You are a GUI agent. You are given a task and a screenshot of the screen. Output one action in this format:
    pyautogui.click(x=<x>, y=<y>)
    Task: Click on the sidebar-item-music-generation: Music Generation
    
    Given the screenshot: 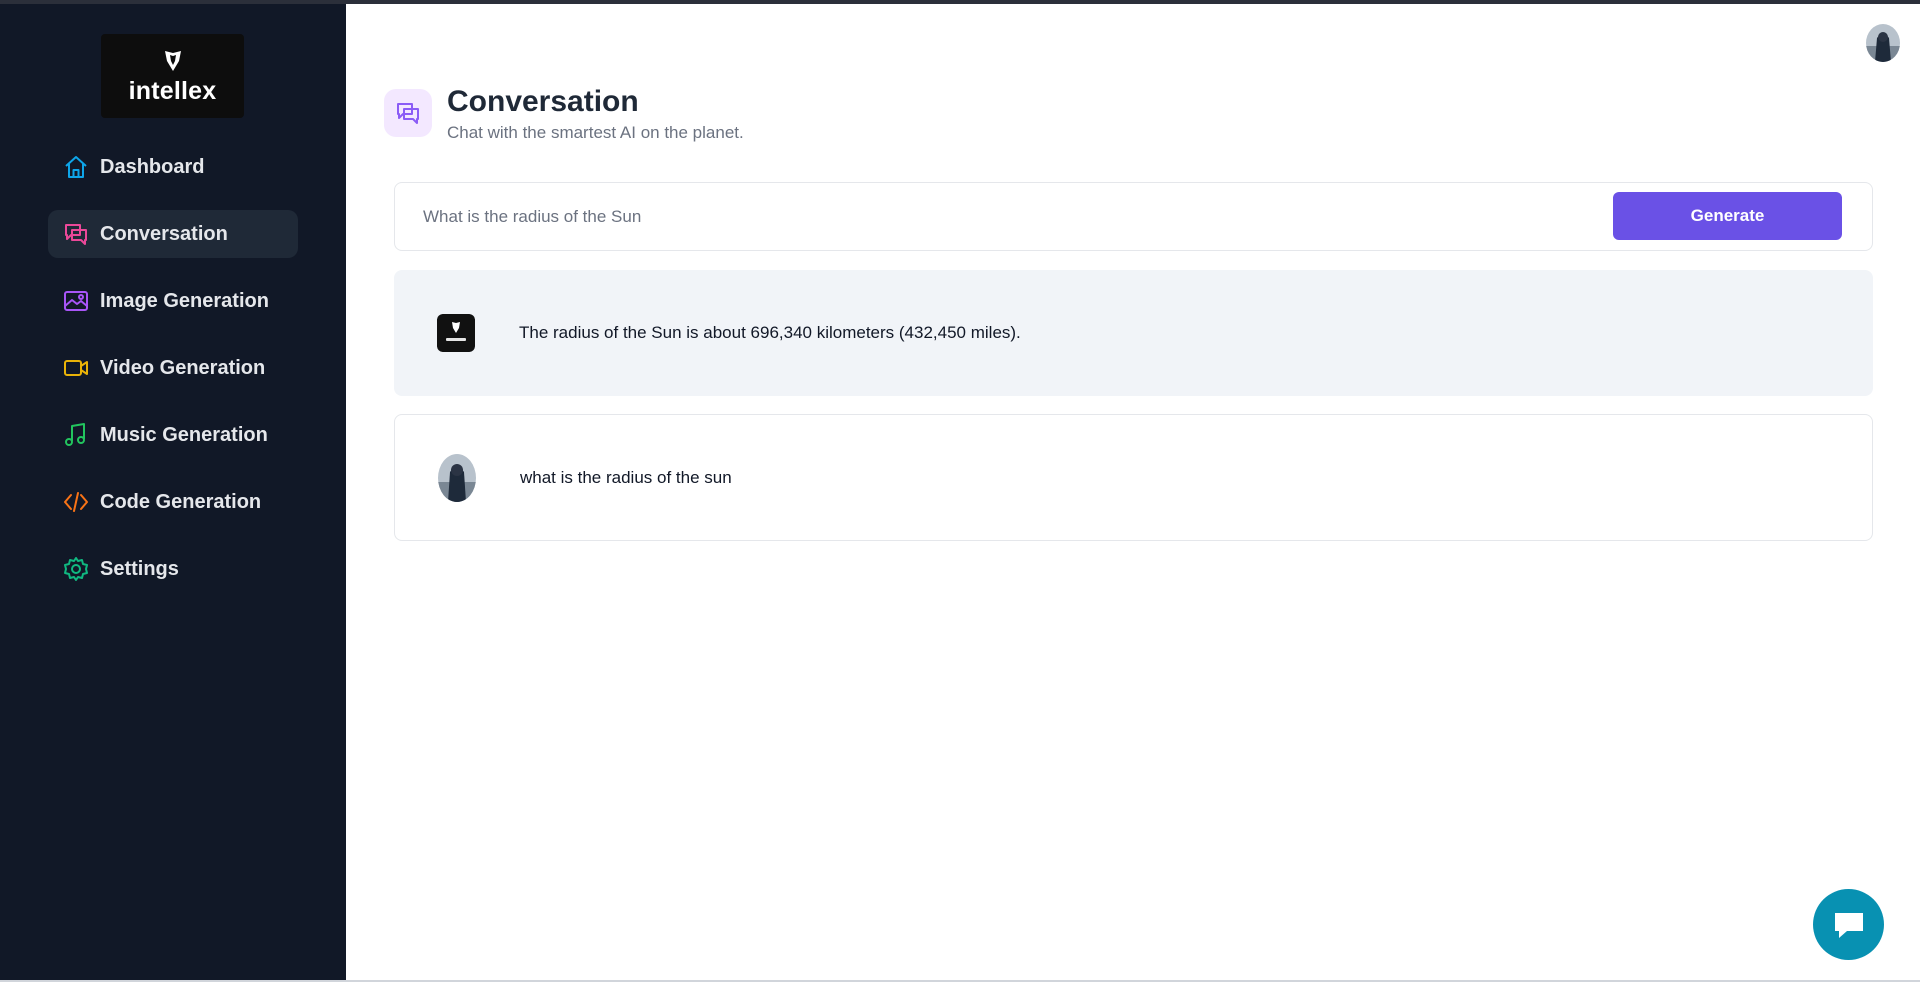 What is the action you would take?
    pyautogui.click(x=173, y=435)
    